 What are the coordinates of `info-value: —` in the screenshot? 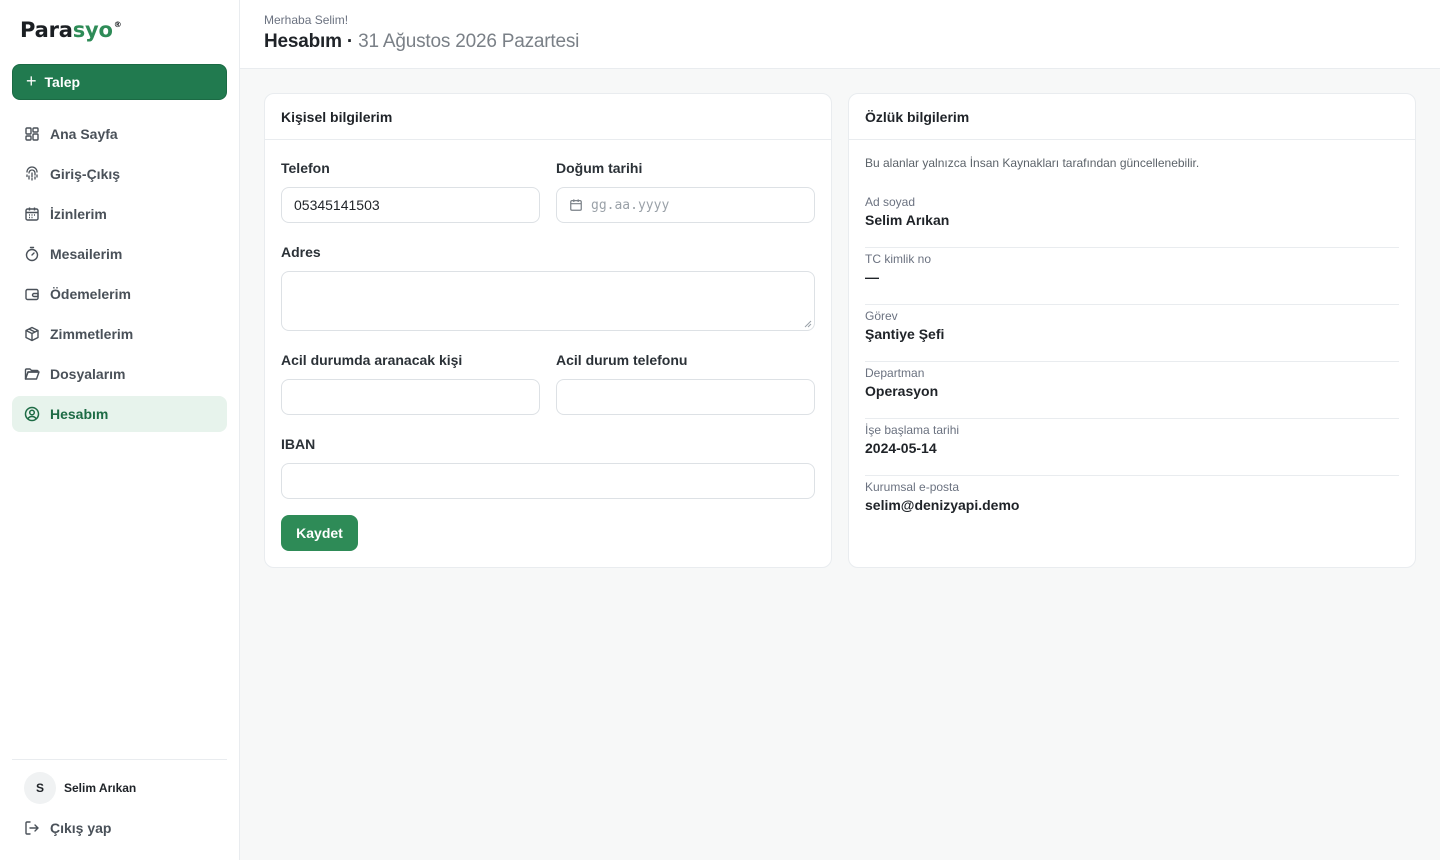 It's located at (872, 277).